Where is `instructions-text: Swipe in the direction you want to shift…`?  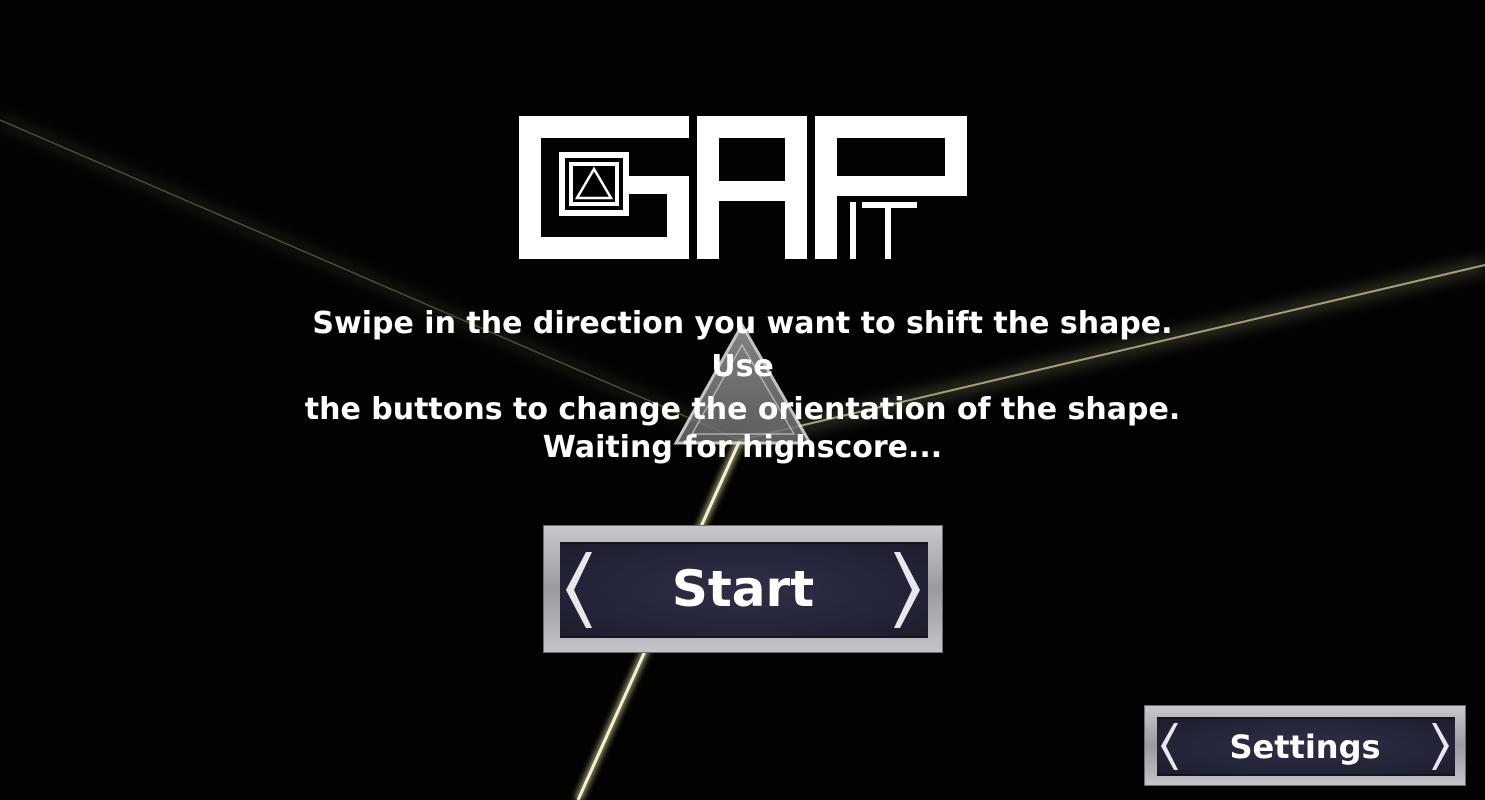 instructions-text: Swipe in the direction you want to shift… is located at coordinates (742, 366).